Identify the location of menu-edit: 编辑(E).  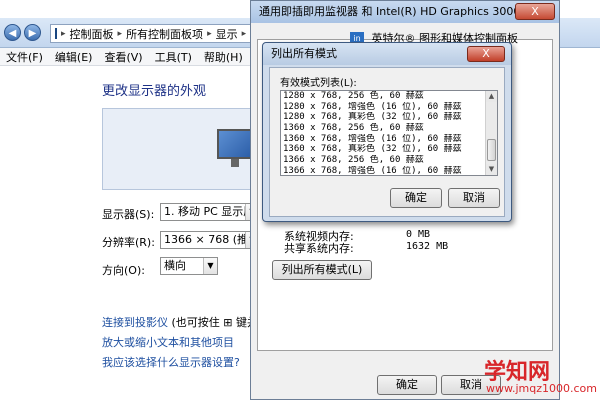
(74, 57).